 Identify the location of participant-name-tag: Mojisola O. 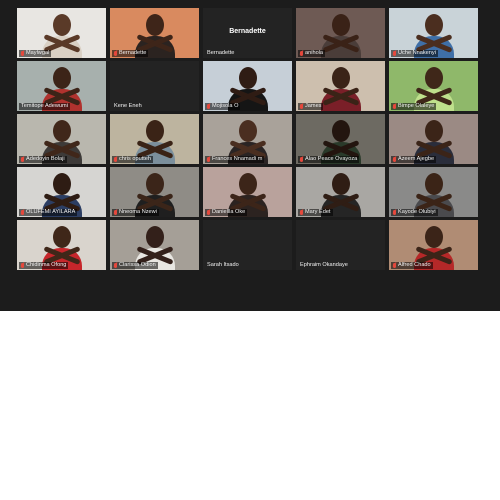
(223, 106).